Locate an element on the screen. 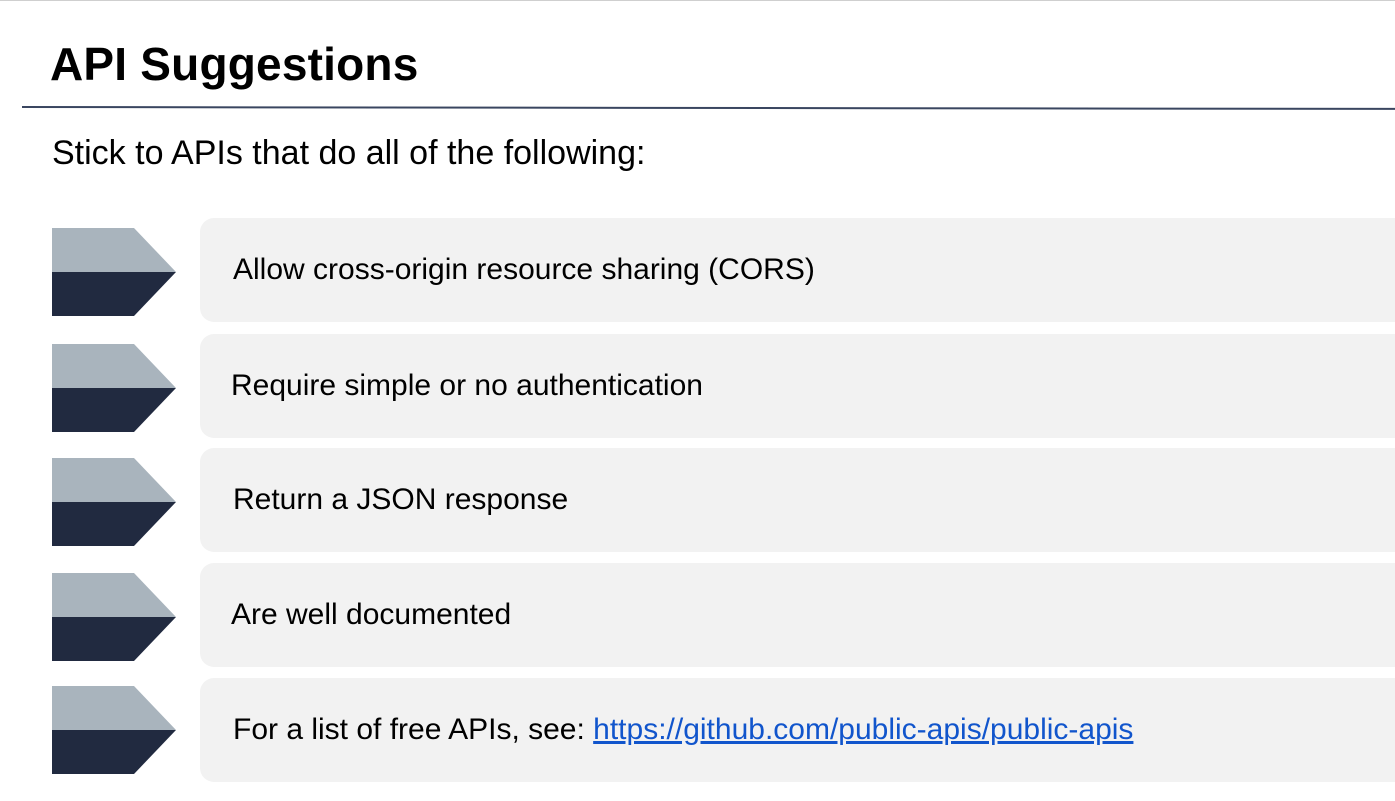 The image size is (1395, 801). list-item-card: Return a JSON response is located at coordinates (797, 500).